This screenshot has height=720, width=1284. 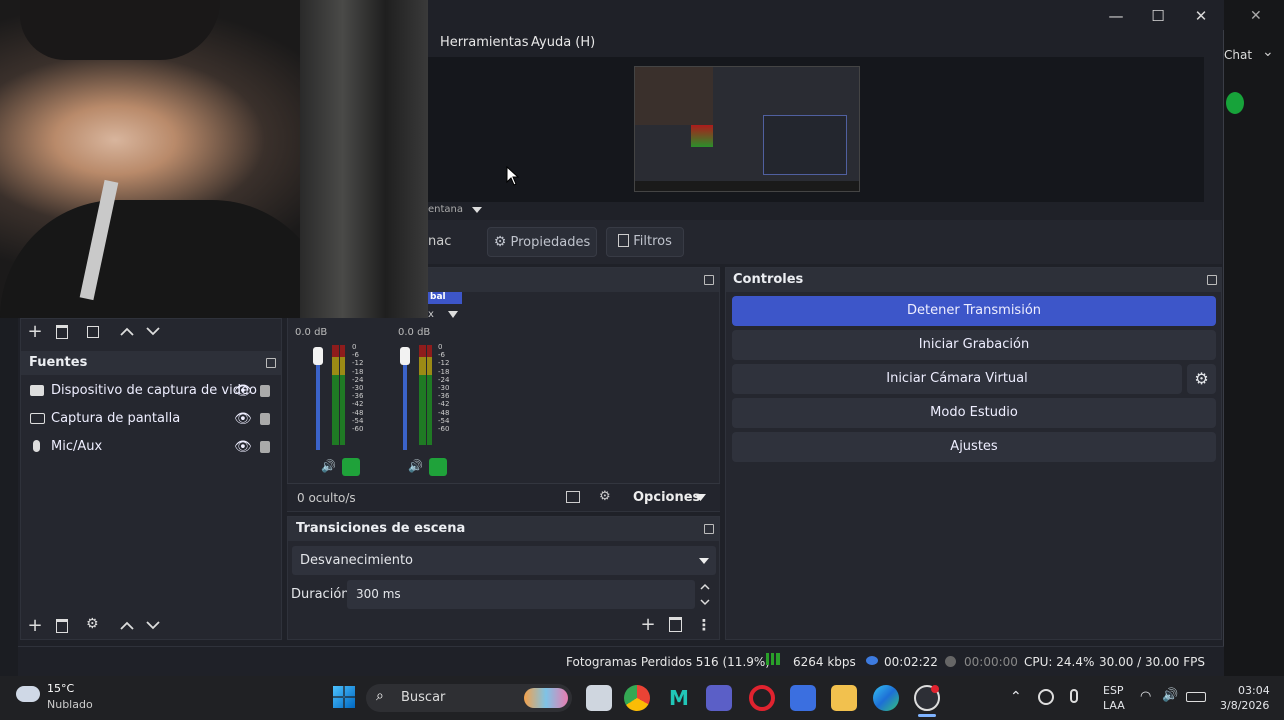 What do you see at coordinates (358, 404) in the screenshot?
I see `scale-tick: -42` at bounding box center [358, 404].